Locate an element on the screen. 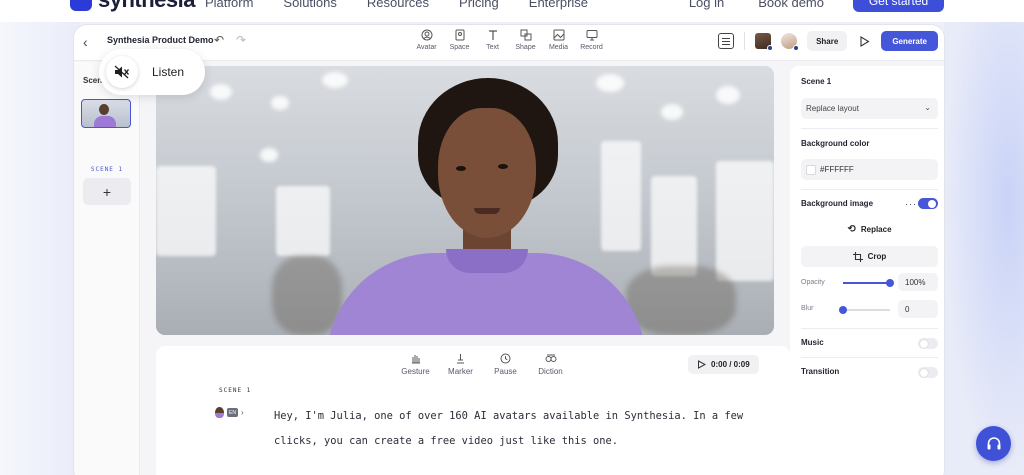  tool-avatar: Avatar is located at coordinates (426, 40).